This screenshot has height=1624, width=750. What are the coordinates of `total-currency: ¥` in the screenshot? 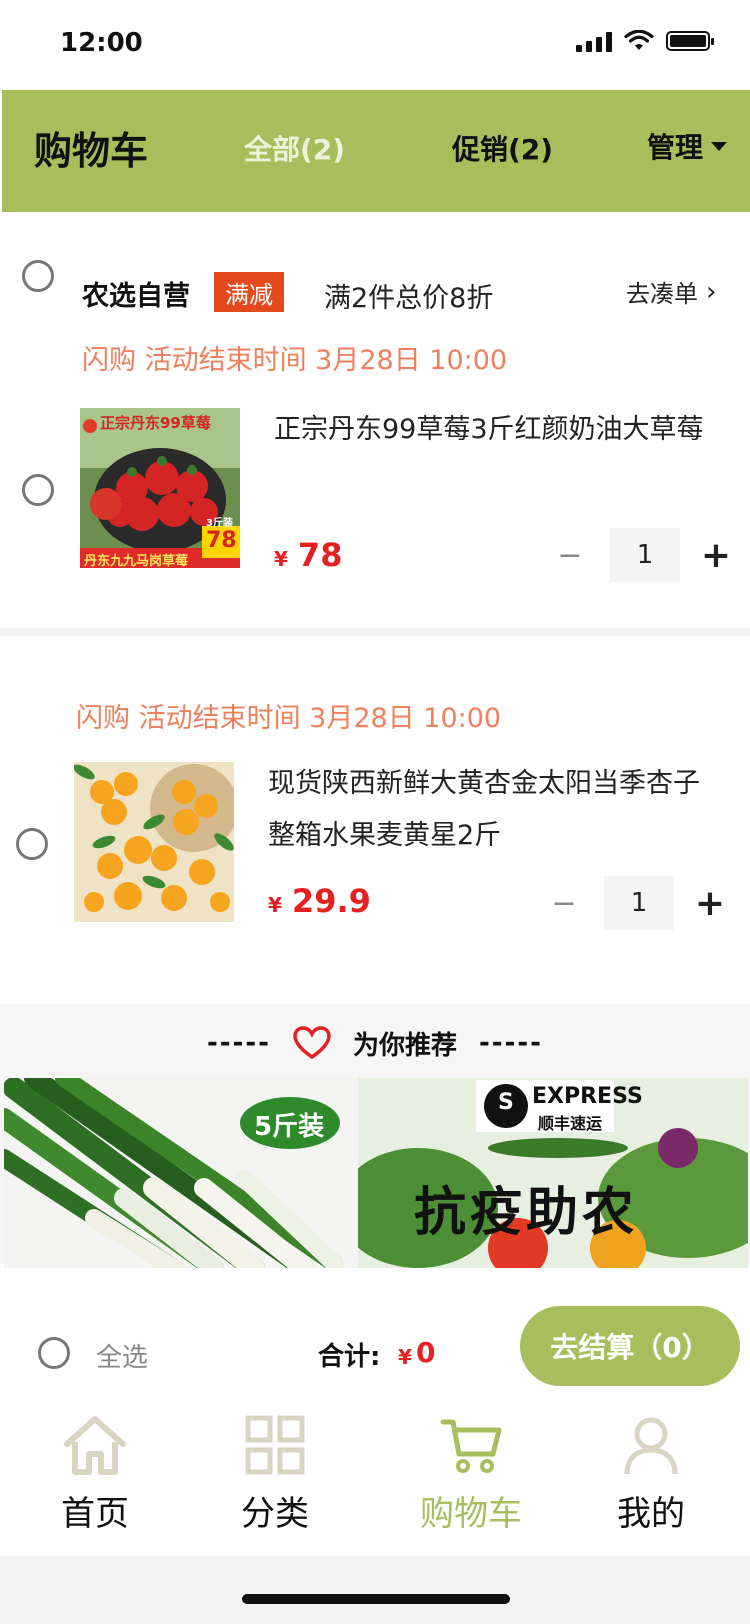 It's located at (405, 1357).